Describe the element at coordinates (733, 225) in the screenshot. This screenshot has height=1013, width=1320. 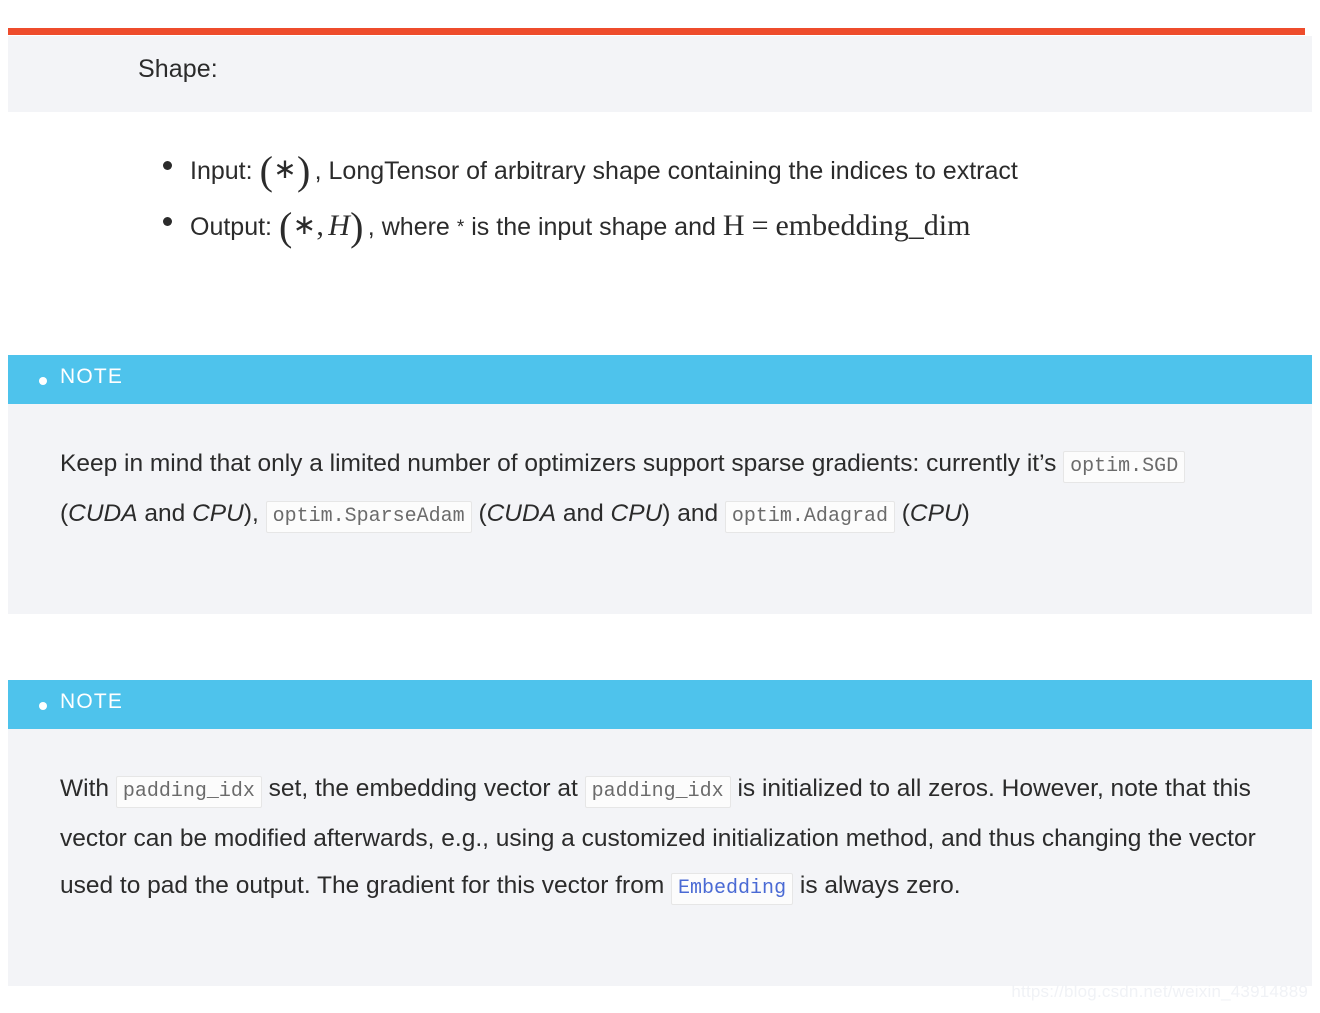
I see `equation-lhs: H` at that location.